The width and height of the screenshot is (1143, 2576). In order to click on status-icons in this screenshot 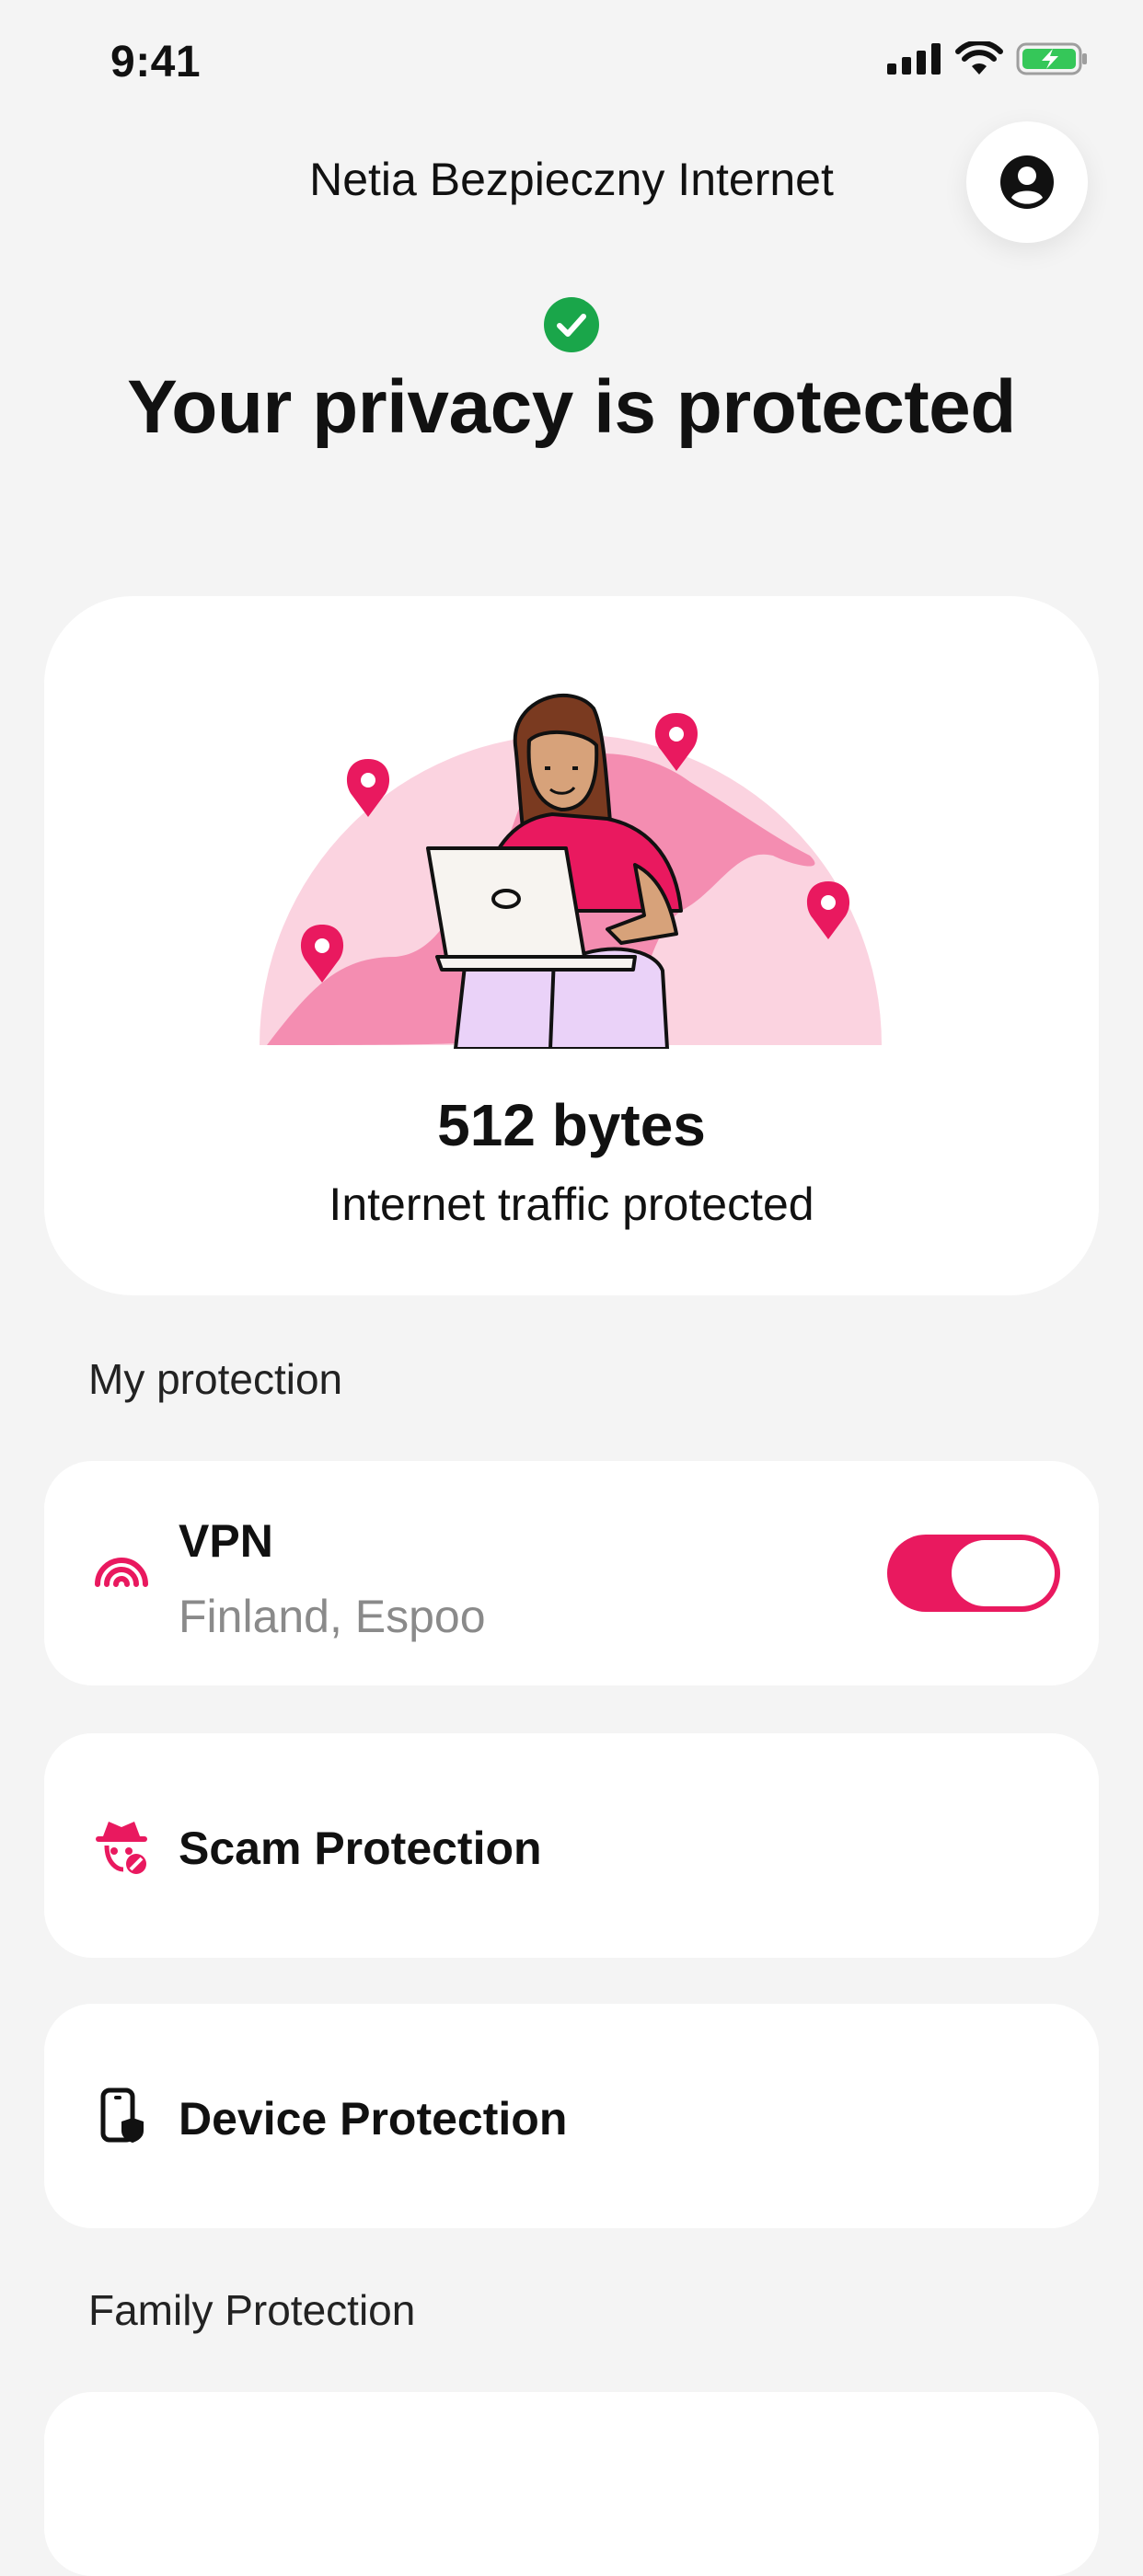, I will do `click(988, 58)`.